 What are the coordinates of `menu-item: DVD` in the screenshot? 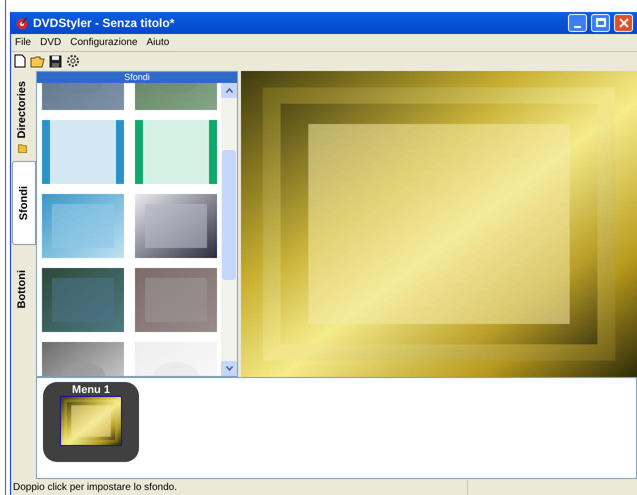 It's located at (51, 42).